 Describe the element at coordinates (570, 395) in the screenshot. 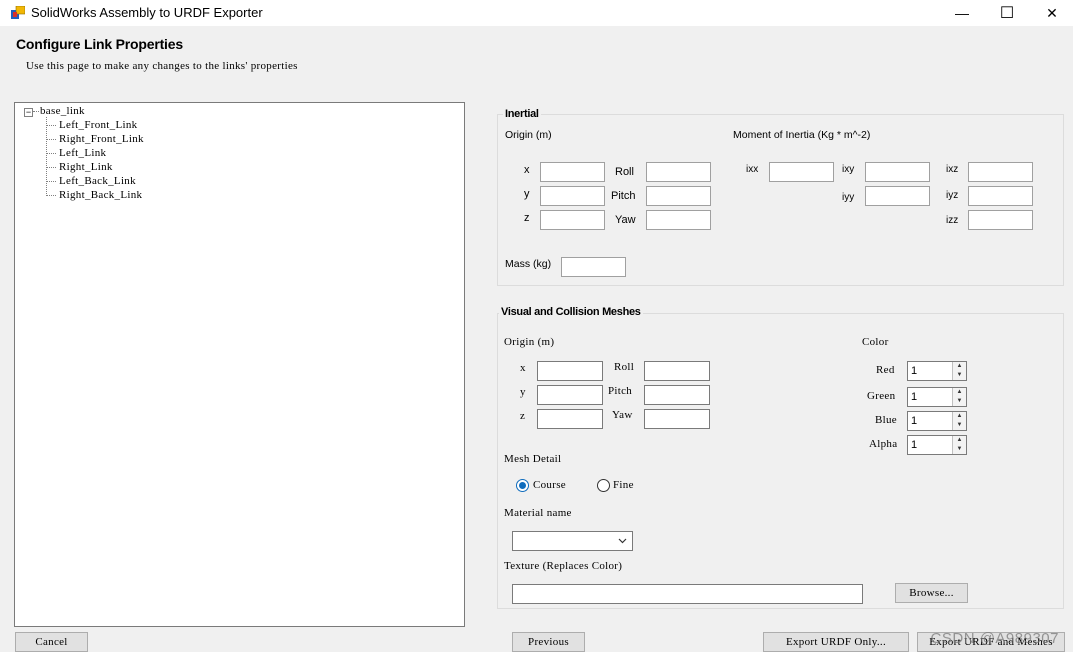

I see `visual-y-input` at that location.